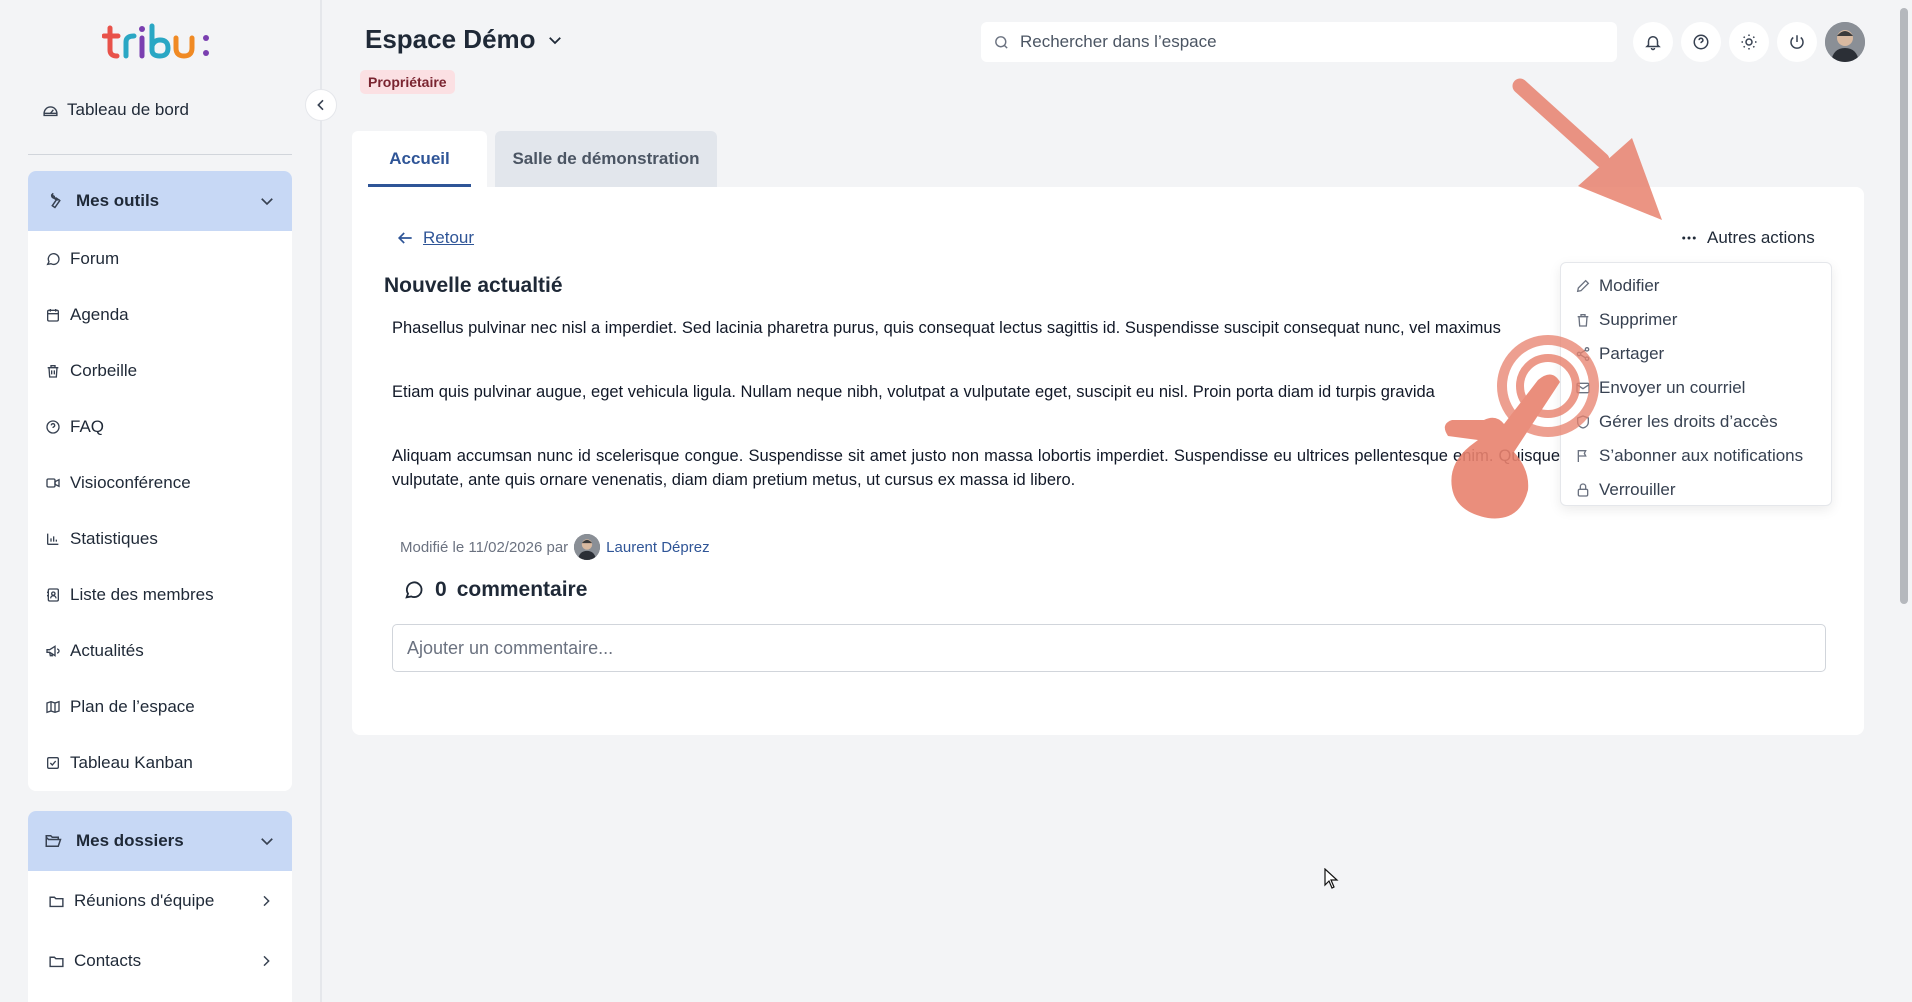 This screenshot has width=1912, height=1002. I want to click on mail-icon, so click(1583, 388).